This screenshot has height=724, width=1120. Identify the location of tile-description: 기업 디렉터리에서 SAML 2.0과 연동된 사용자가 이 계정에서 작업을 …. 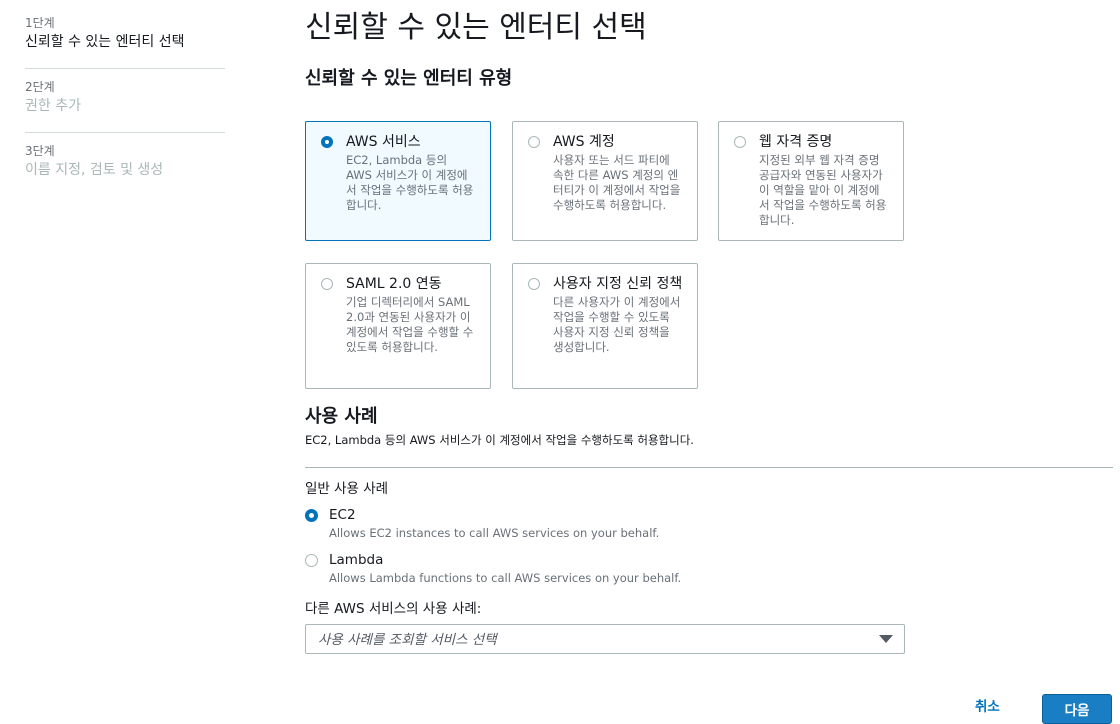
(410, 324).